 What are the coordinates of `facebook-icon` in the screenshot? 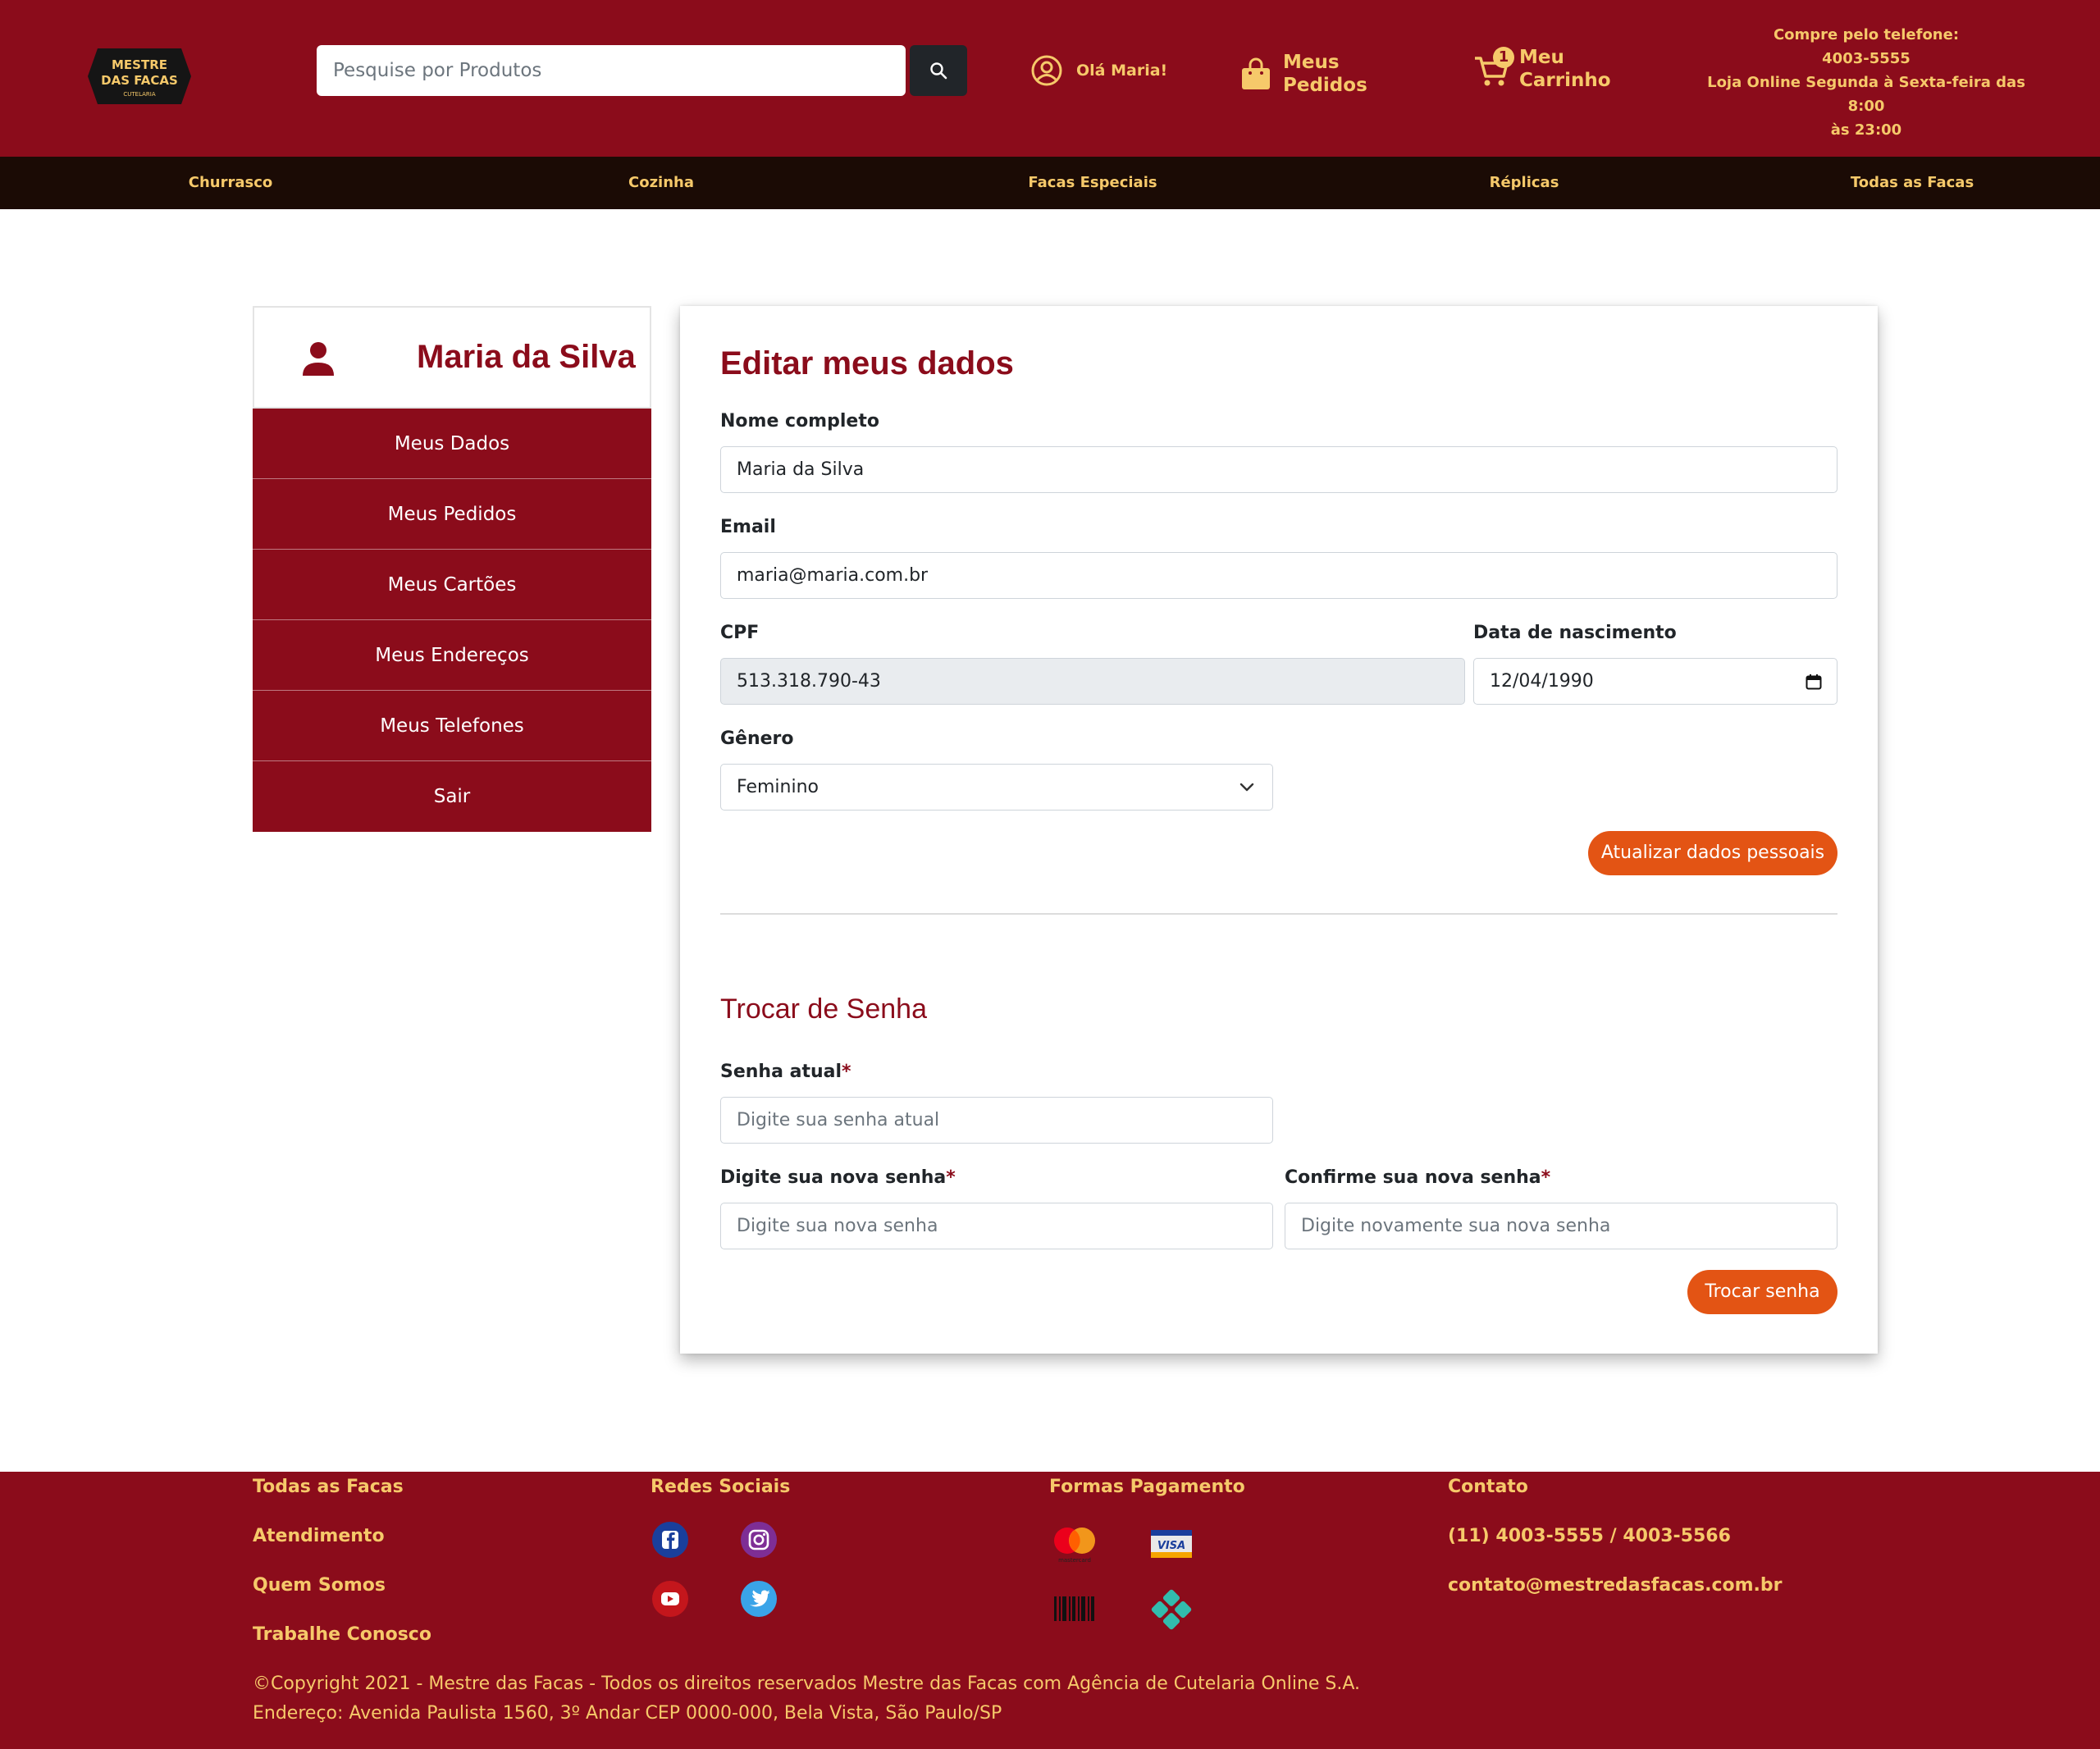 It's located at (670, 1540).